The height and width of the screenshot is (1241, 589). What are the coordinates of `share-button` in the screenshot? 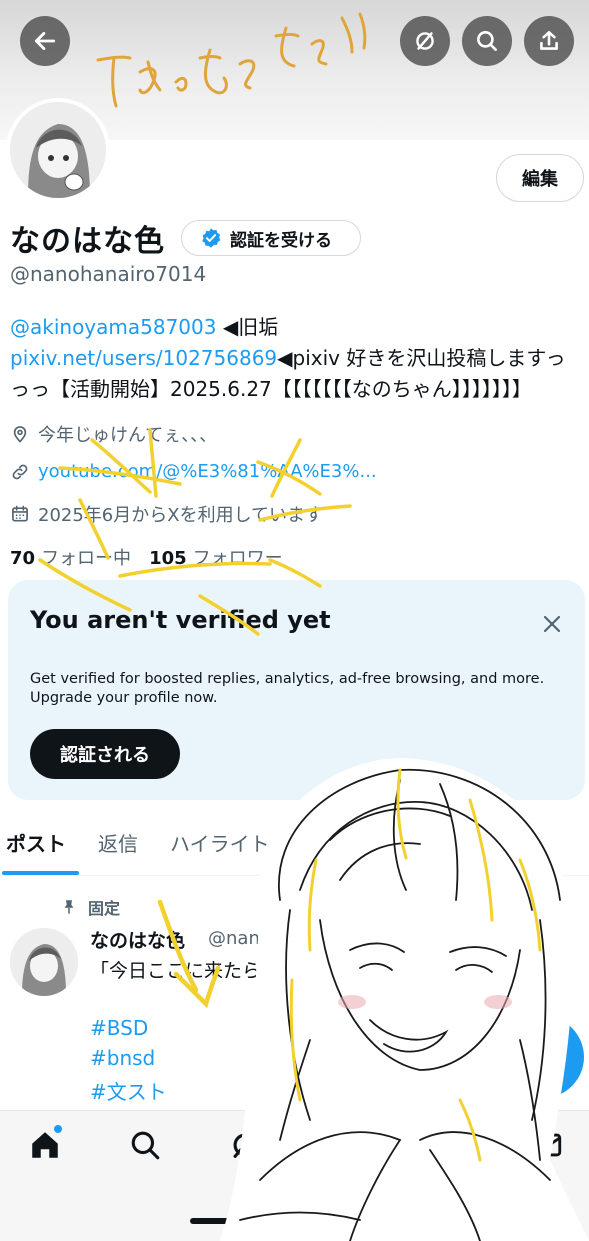 It's located at (549, 41).